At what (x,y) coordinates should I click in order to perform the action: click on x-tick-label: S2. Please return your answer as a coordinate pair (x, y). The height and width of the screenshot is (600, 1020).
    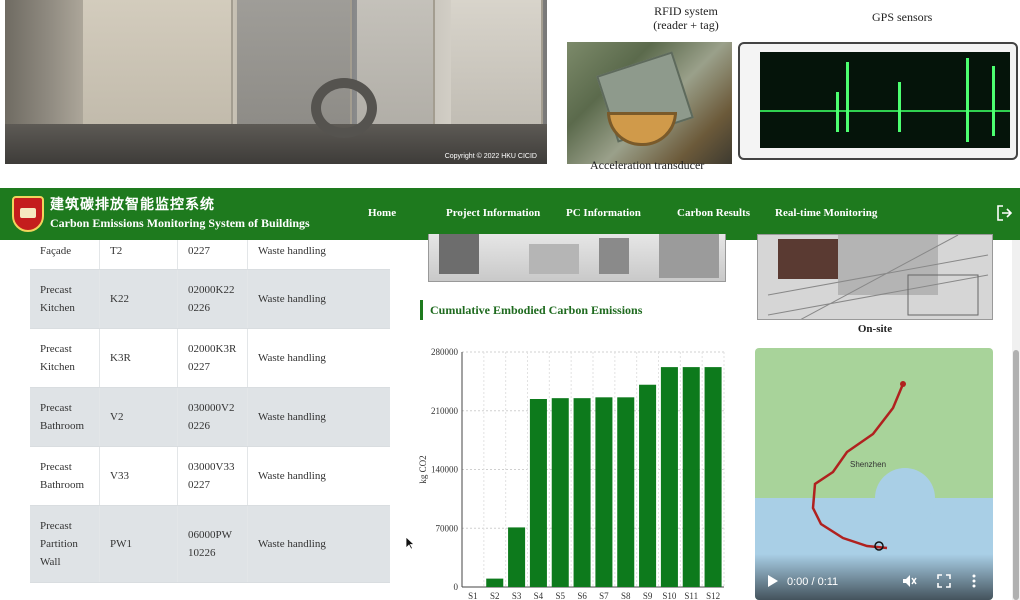
    Looking at the image, I should click on (495, 595).